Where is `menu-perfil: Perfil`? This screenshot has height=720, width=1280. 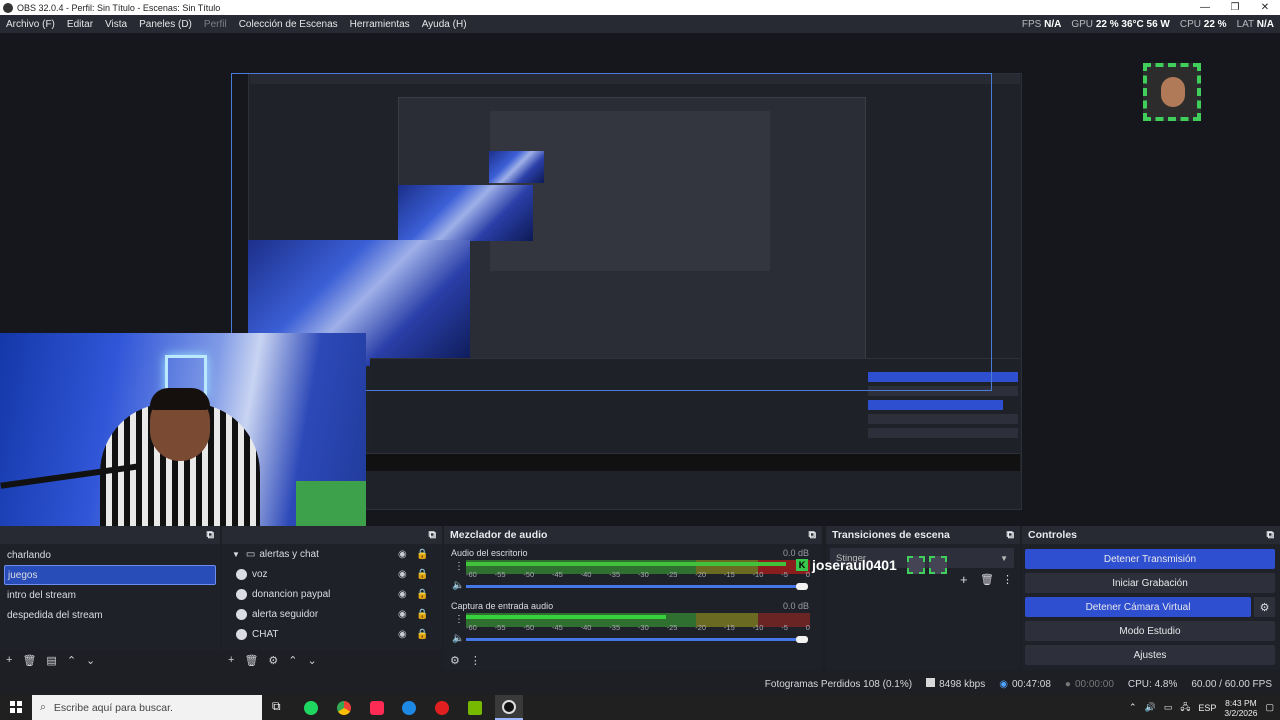
menu-perfil: Perfil is located at coordinates (215, 24).